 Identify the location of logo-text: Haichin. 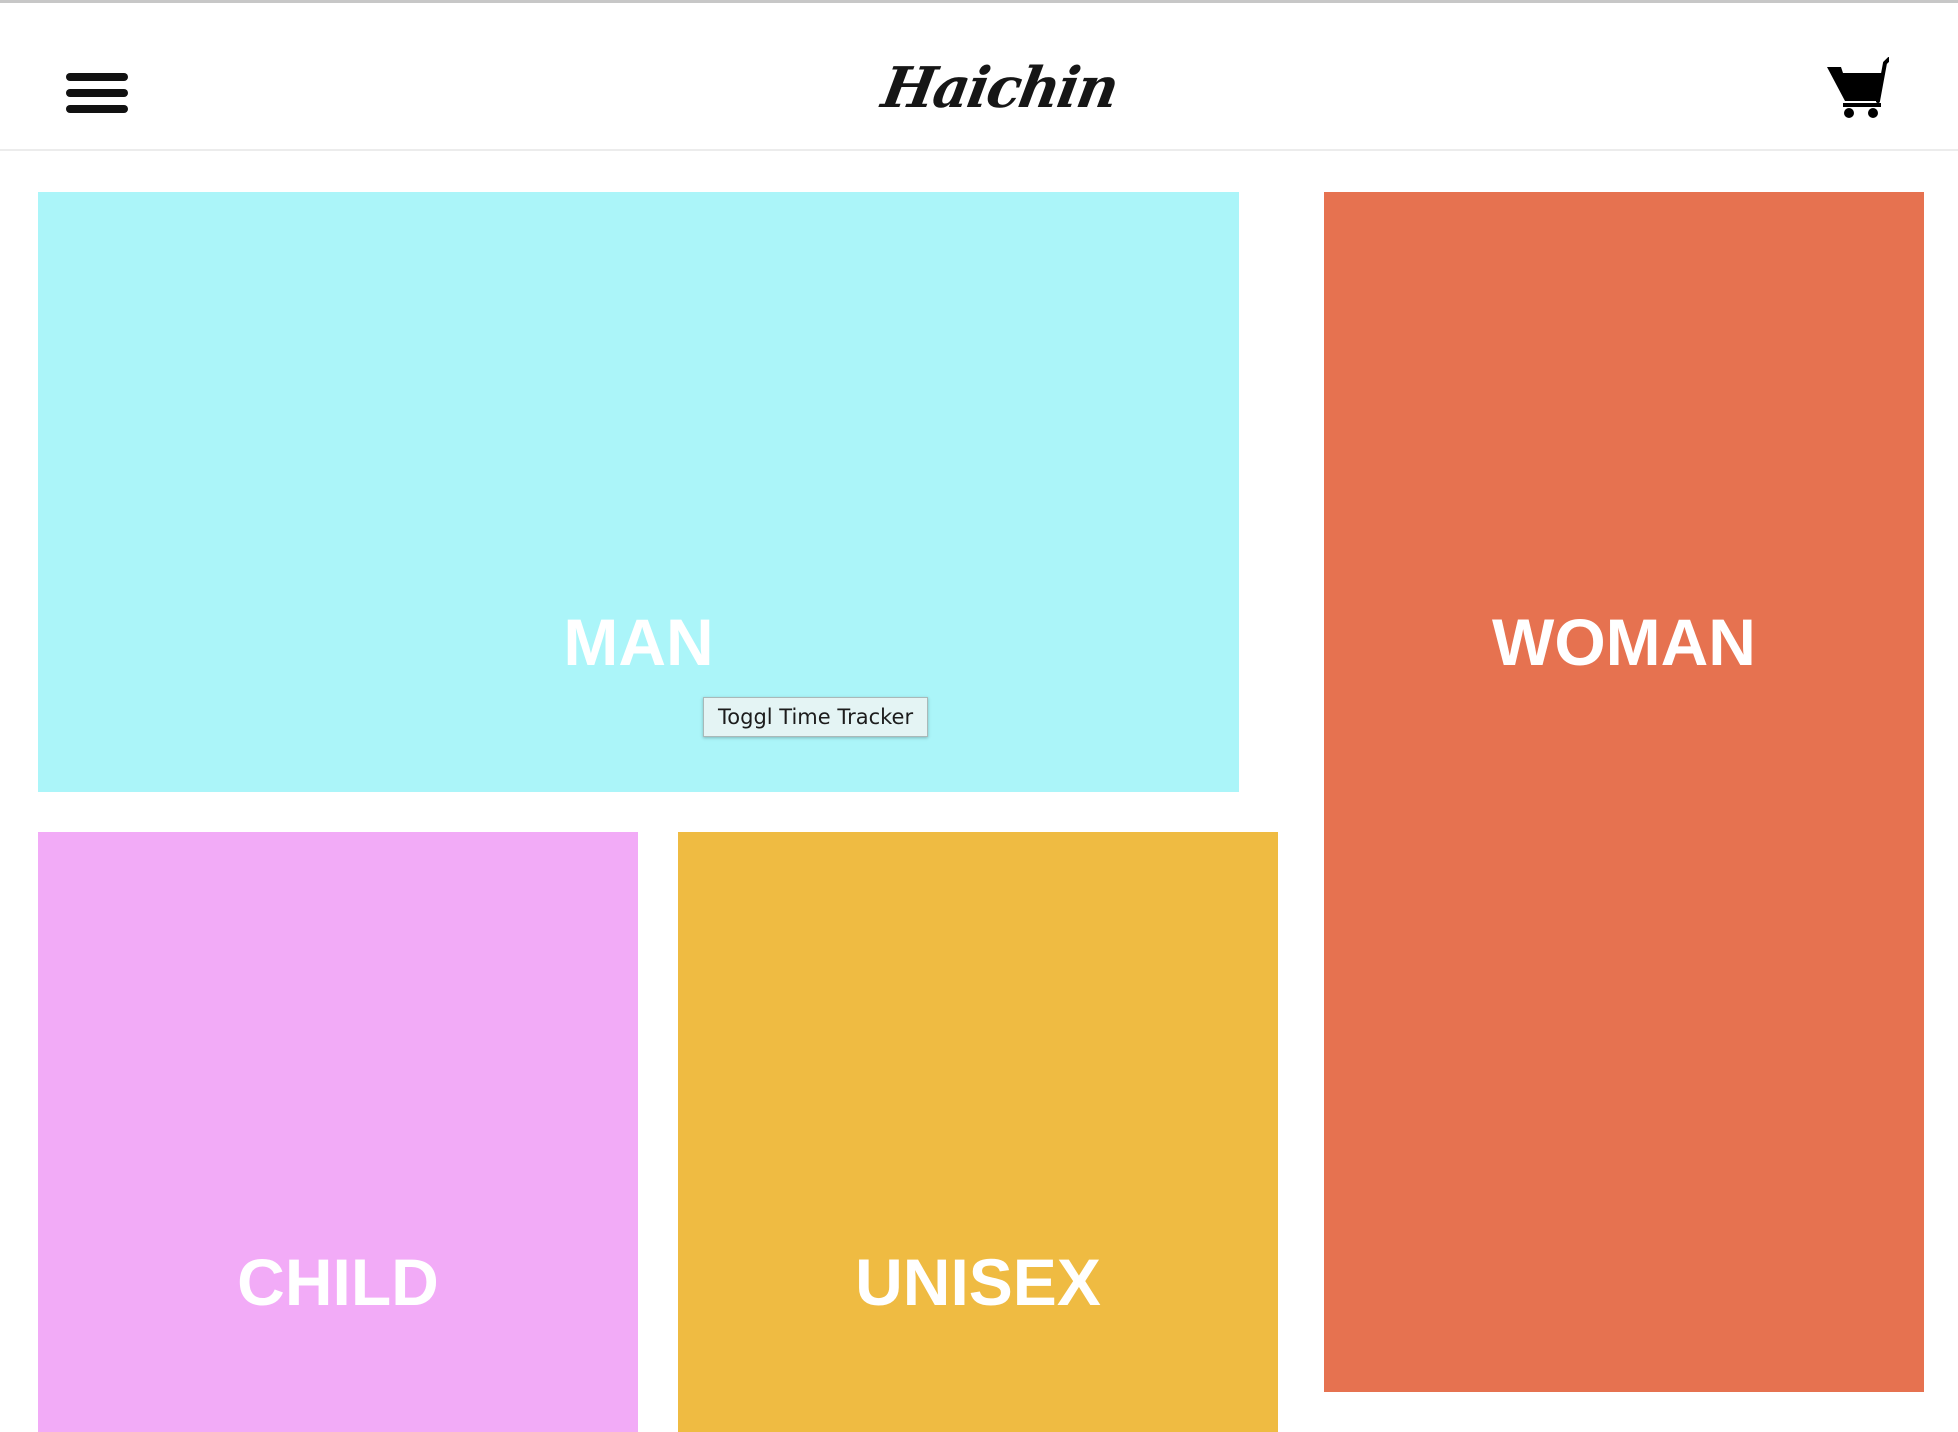
(1000, 88).